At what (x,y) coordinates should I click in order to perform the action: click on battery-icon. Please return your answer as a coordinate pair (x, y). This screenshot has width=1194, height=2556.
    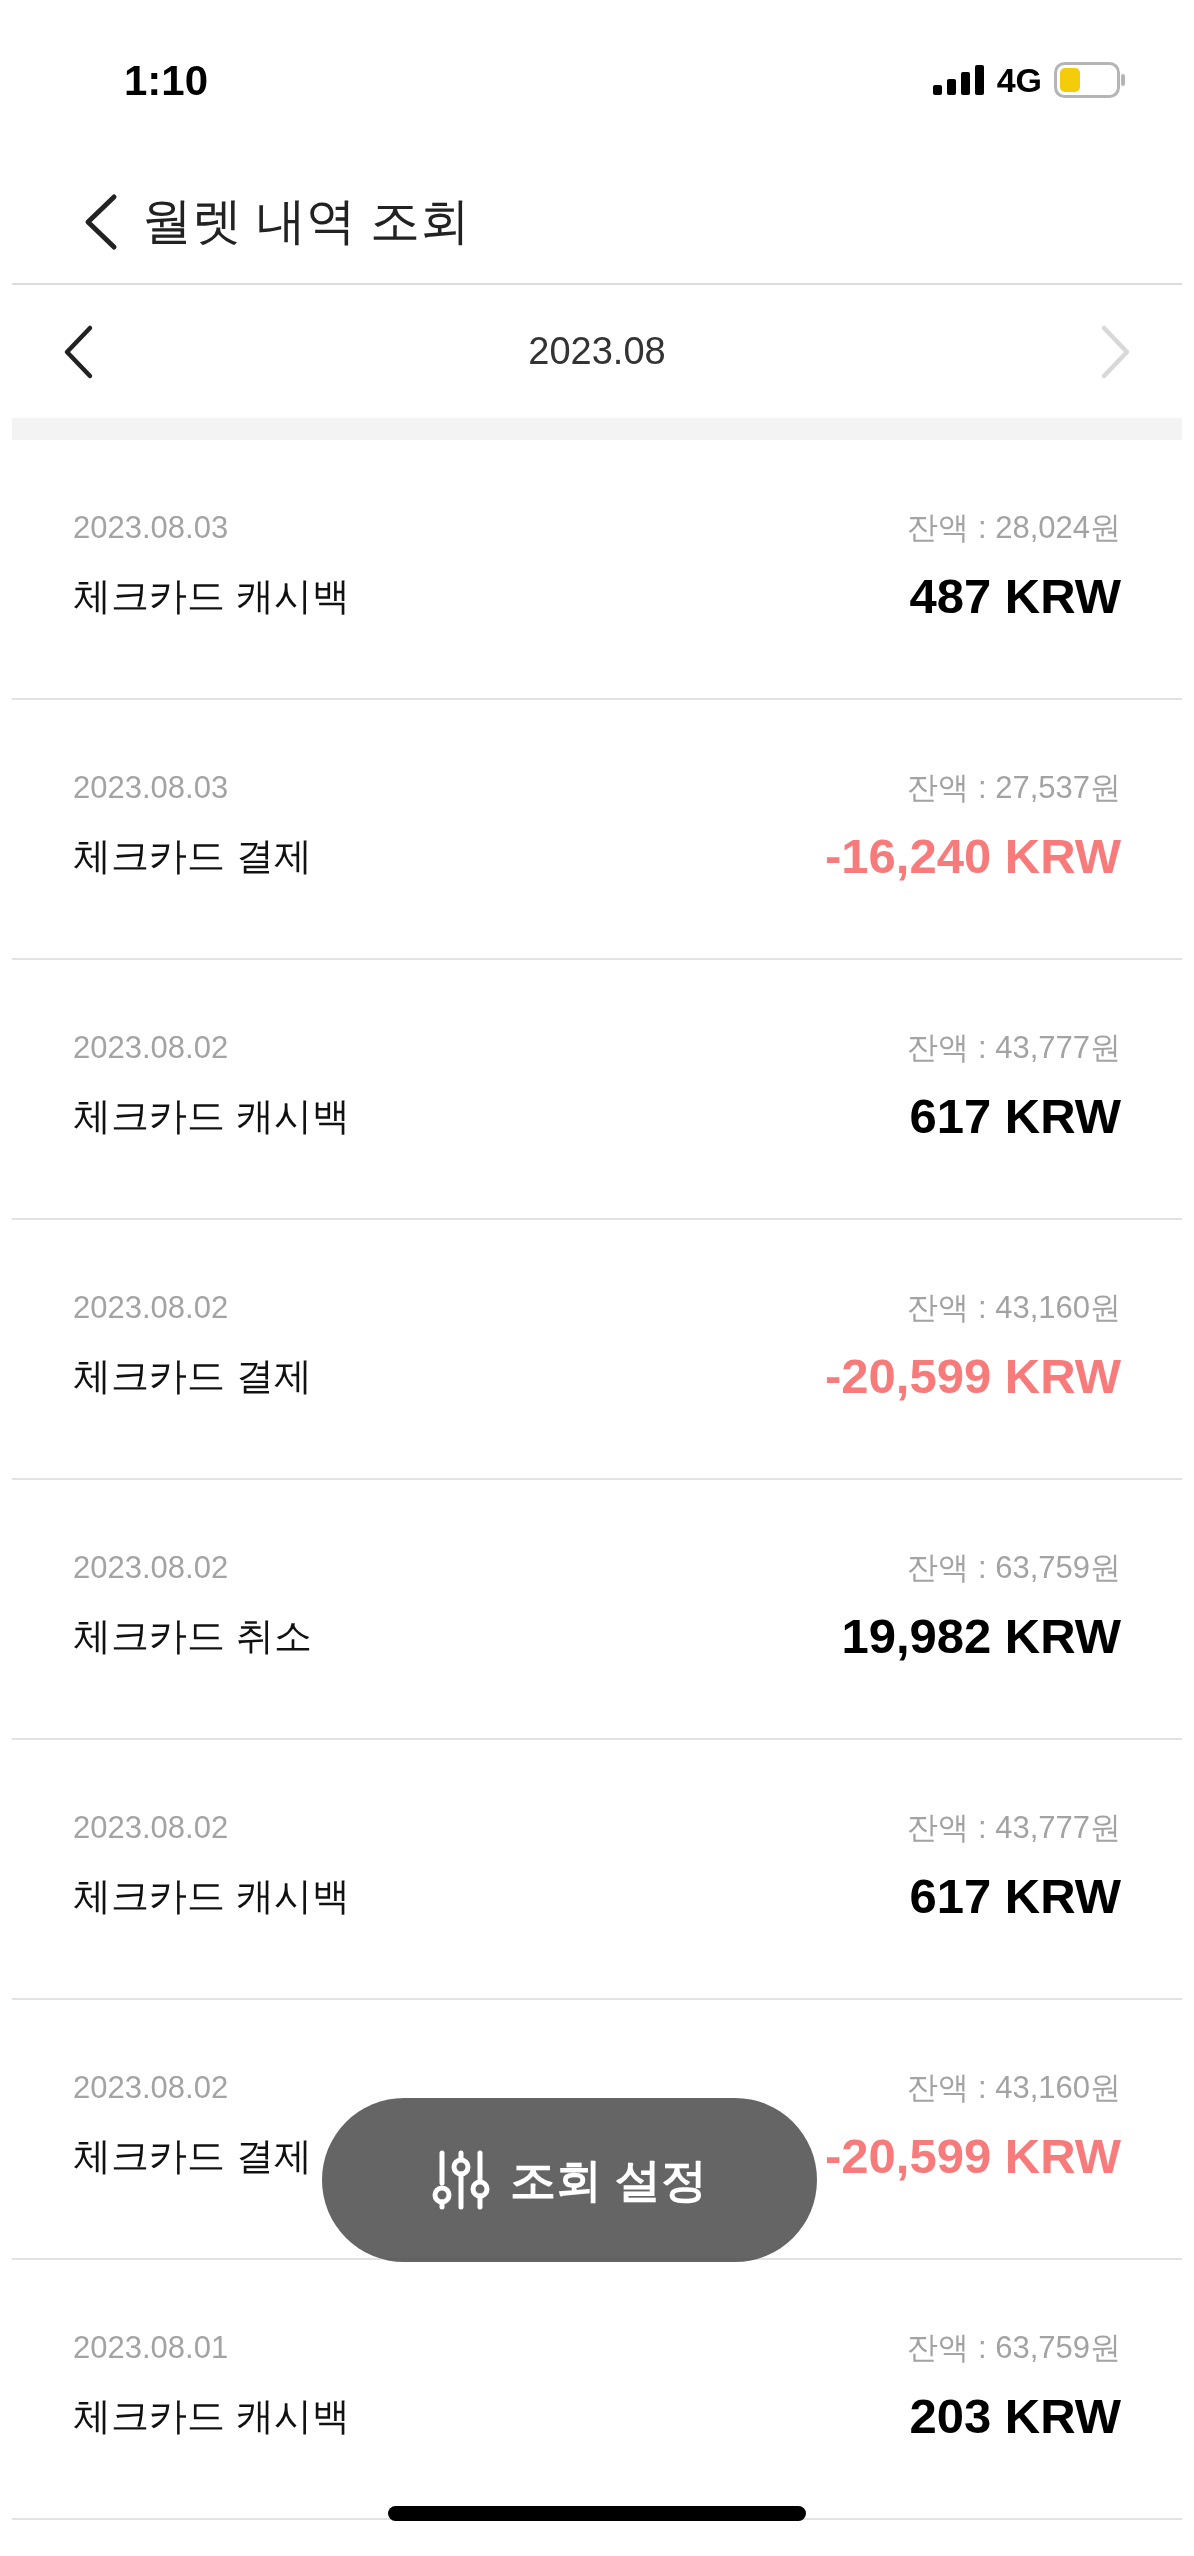
    Looking at the image, I should click on (1090, 80).